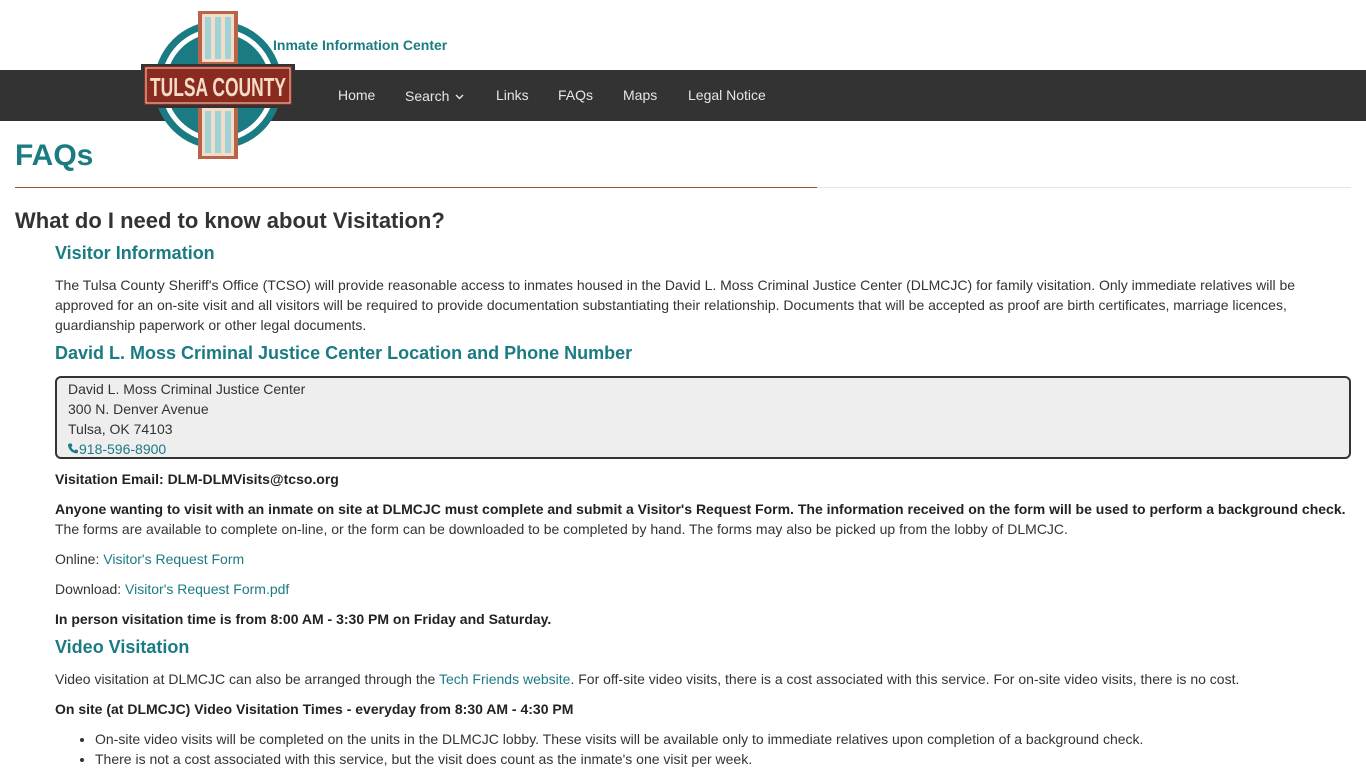 Image resolution: width=1366 pixels, height=769 pixels. Describe the element at coordinates (416, 187) in the screenshot. I see `title-divider-accent` at that location.